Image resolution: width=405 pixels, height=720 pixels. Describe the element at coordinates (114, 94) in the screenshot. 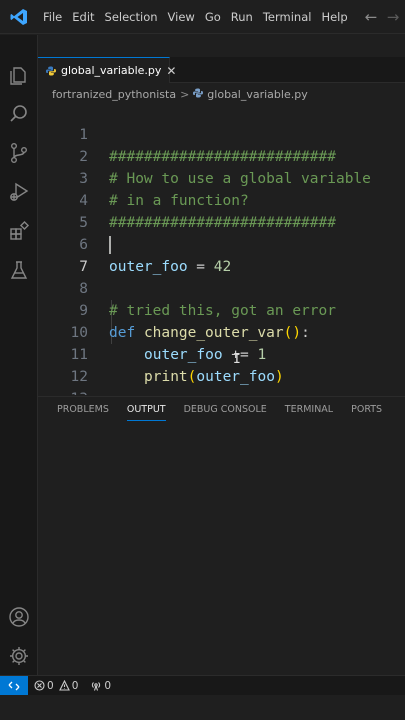

I see `breadcrumb-folder: fortranized_pythonista` at that location.